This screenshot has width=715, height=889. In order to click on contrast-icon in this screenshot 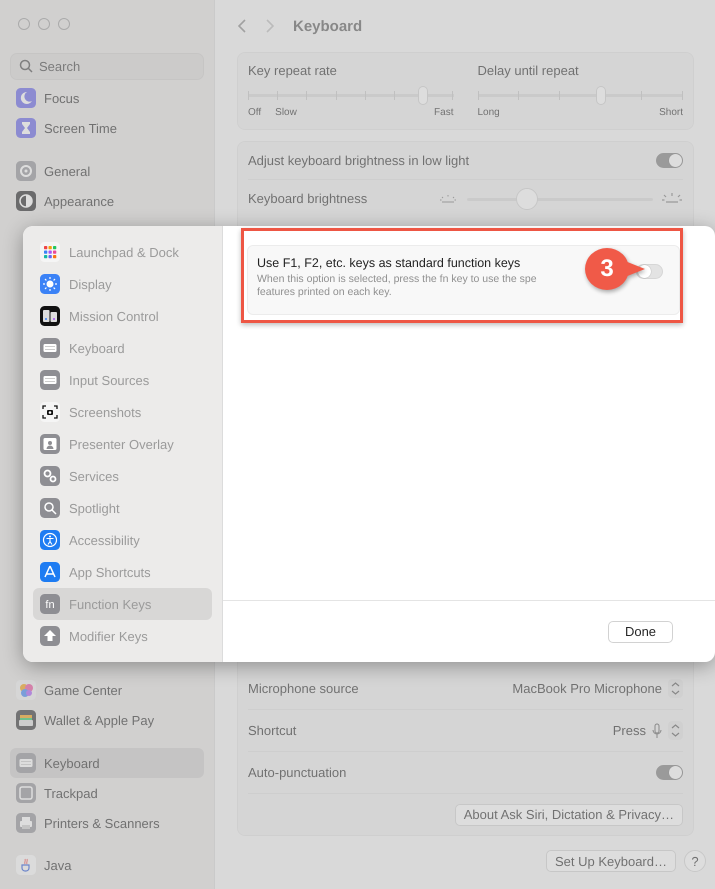, I will do `click(26, 201)`.